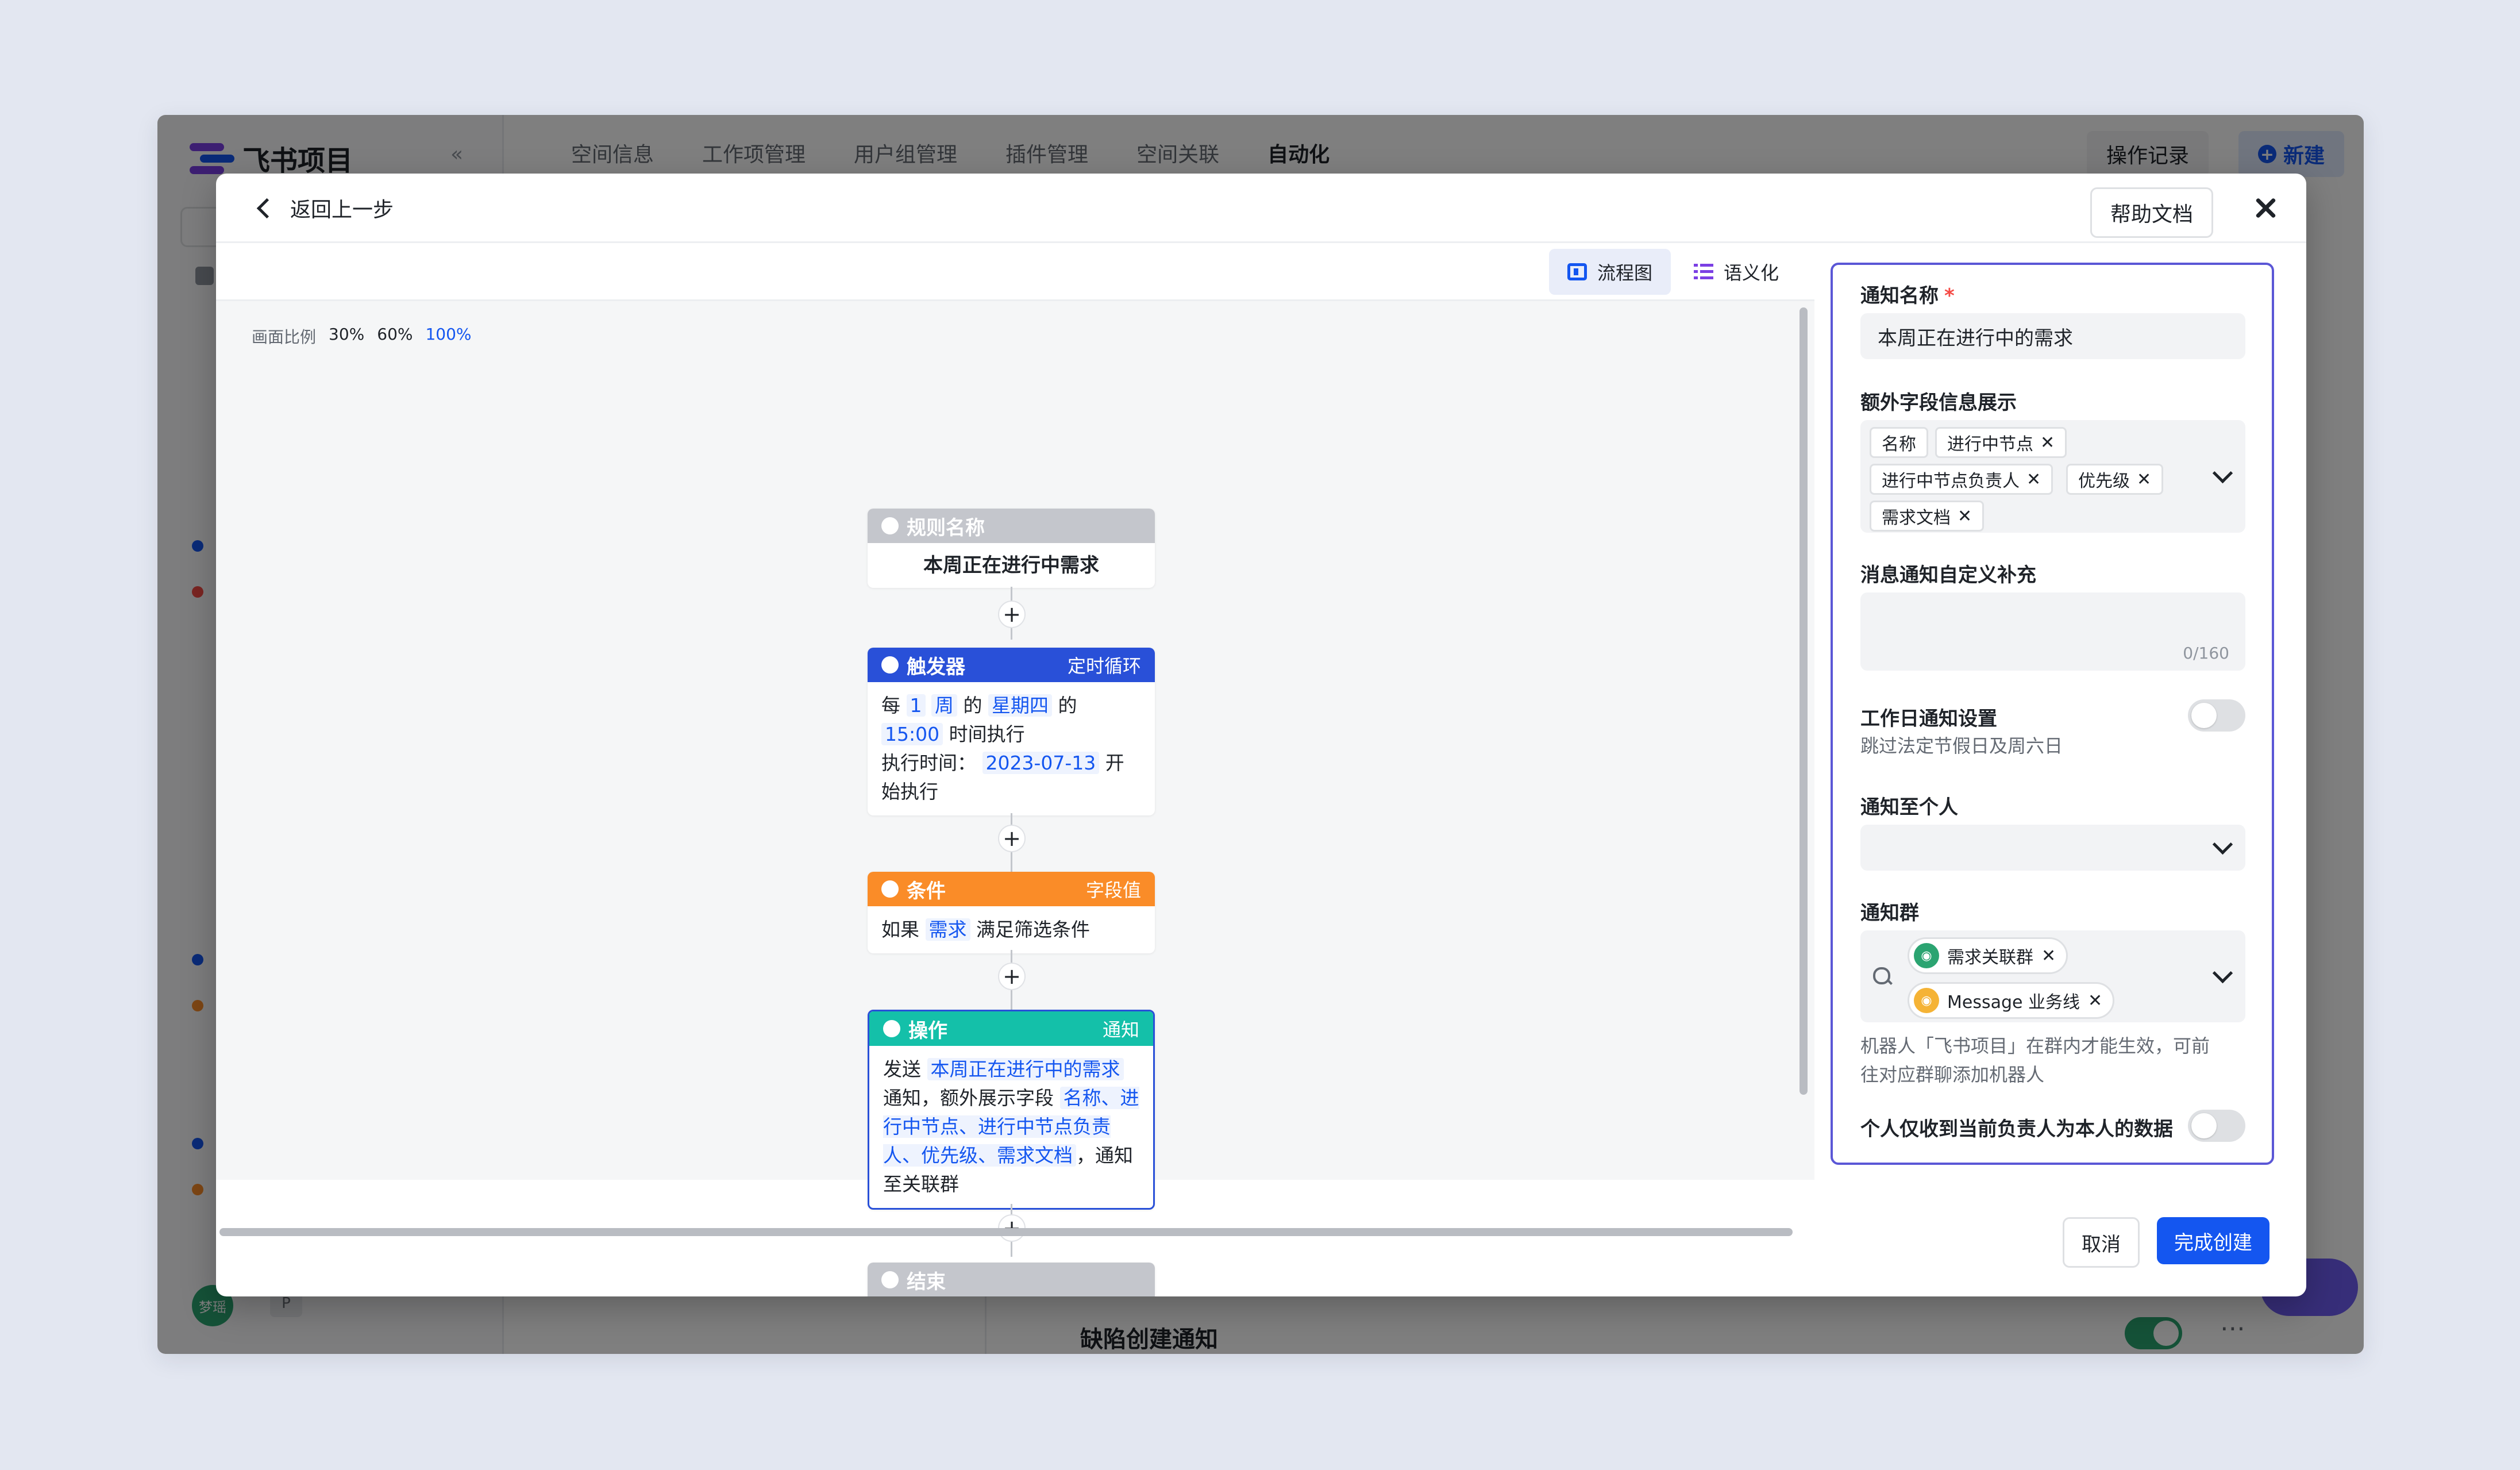  What do you see at coordinates (1011, 1028) in the screenshot?
I see `action-node-header: 操作 通知` at bounding box center [1011, 1028].